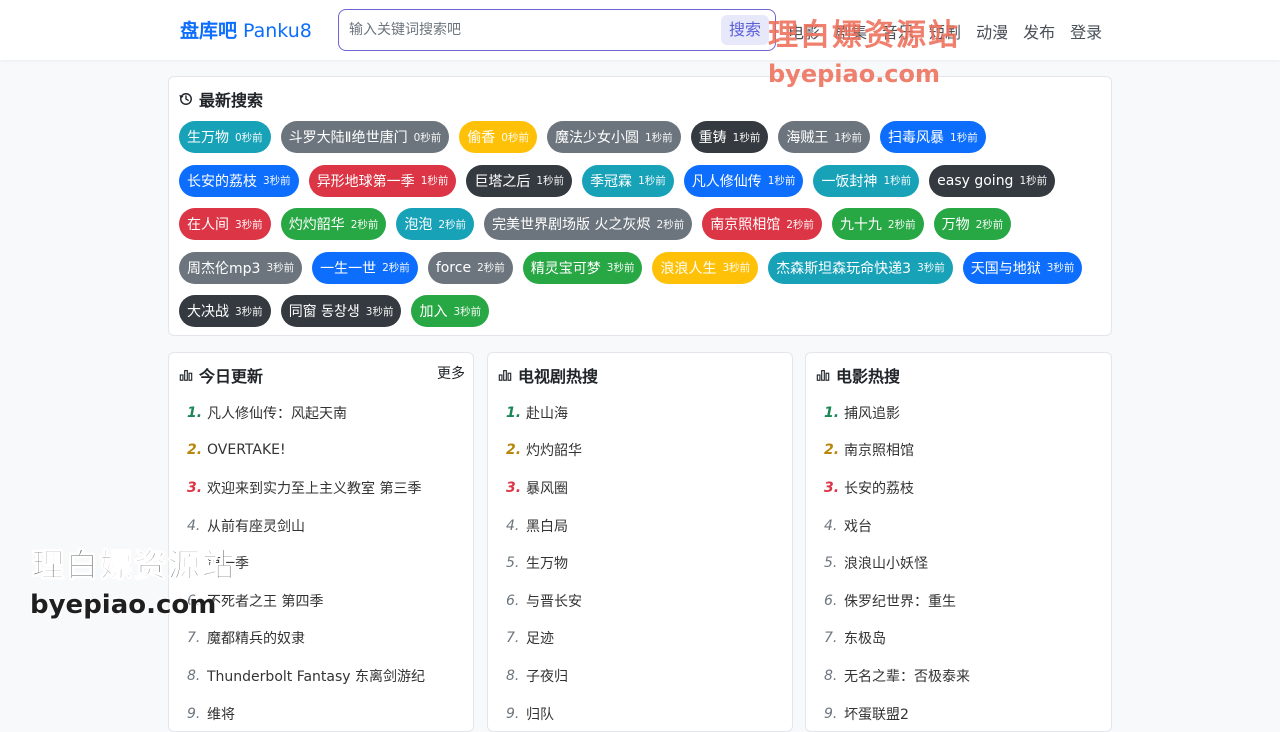  I want to click on rank-number: 1., so click(832, 412).